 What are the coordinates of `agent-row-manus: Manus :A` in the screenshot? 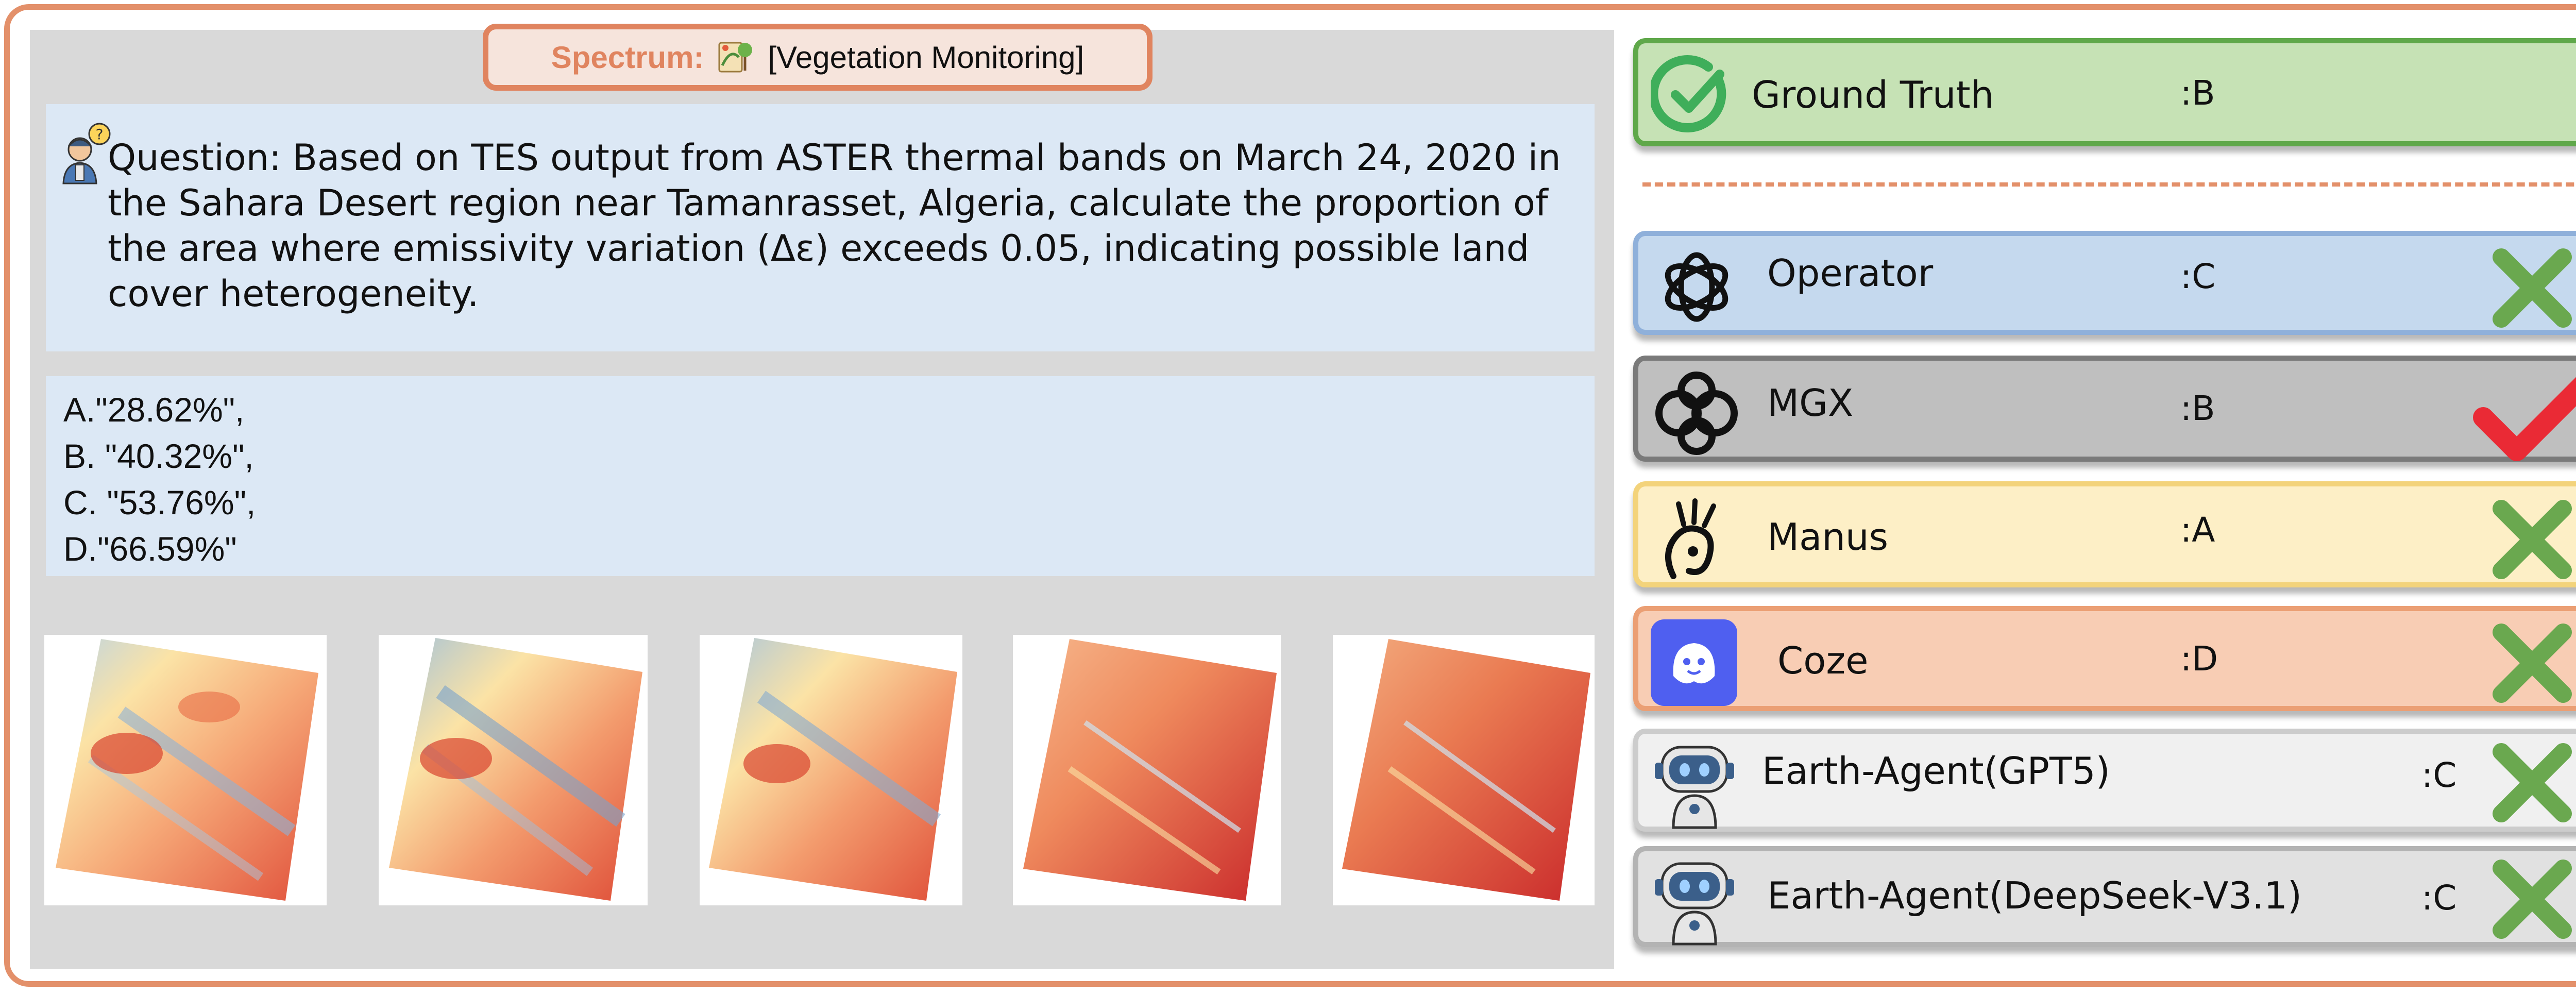 It's located at (2104, 534).